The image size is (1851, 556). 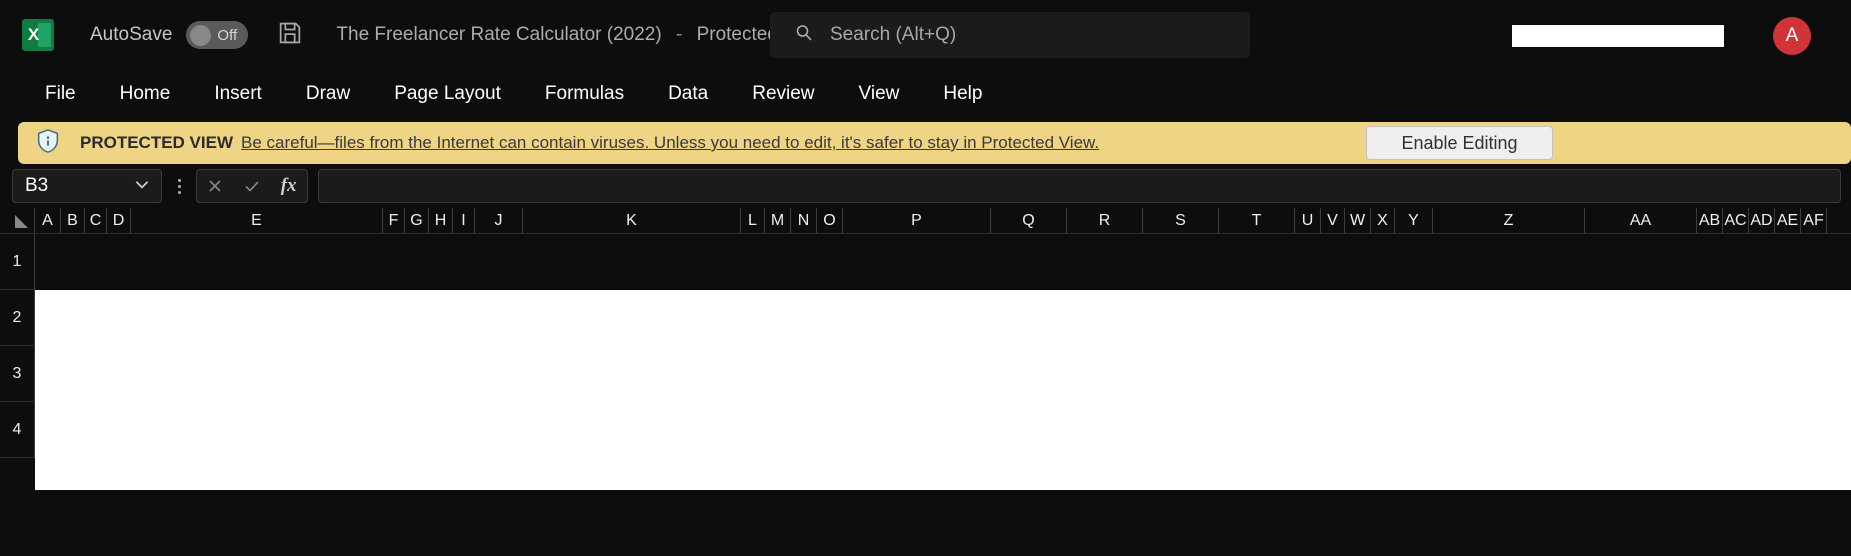 I want to click on name-box-value: B3, so click(x=37, y=185).